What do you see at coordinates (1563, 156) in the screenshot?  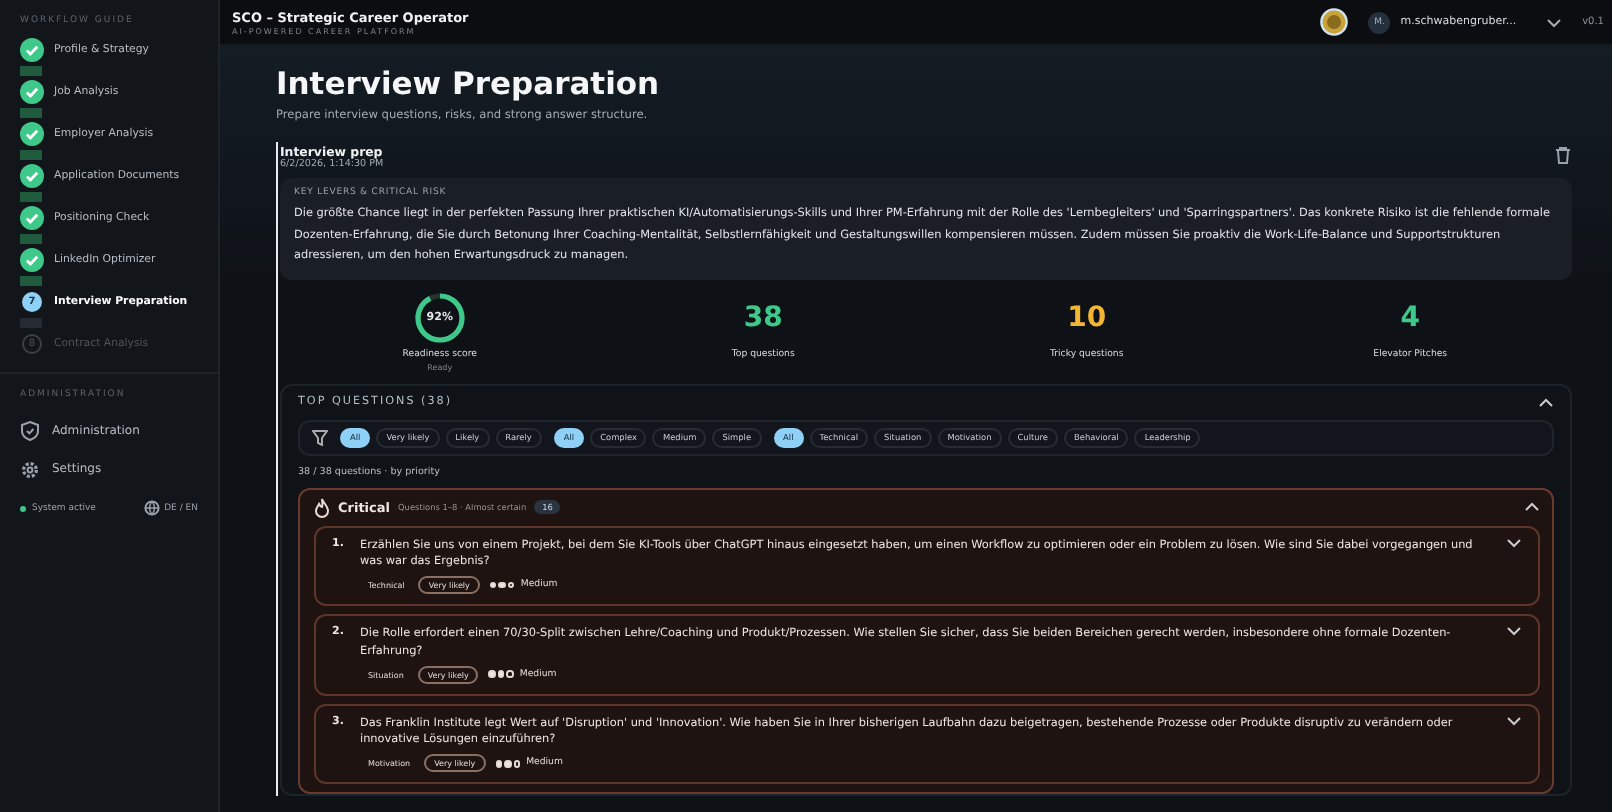 I see `trash-icon` at bounding box center [1563, 156].